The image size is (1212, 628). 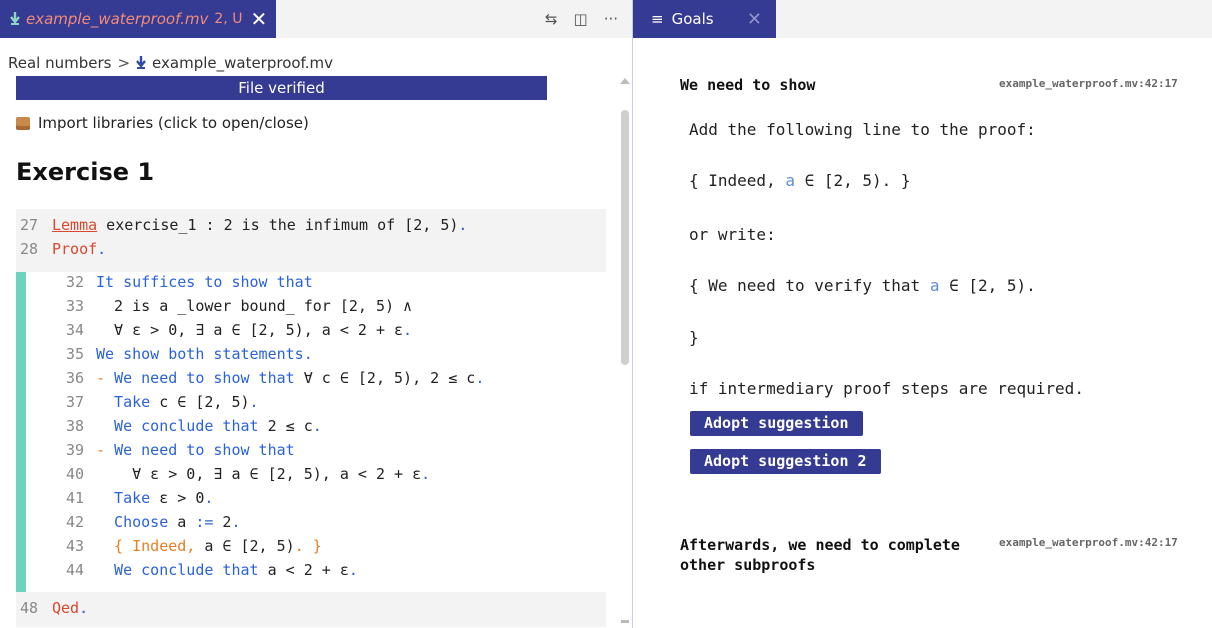 What do you see at coordinates (209, 426) in the screenshot?
I see `code-line: We conclude that 2 ≤ c.` at bounding box center [209, 426].